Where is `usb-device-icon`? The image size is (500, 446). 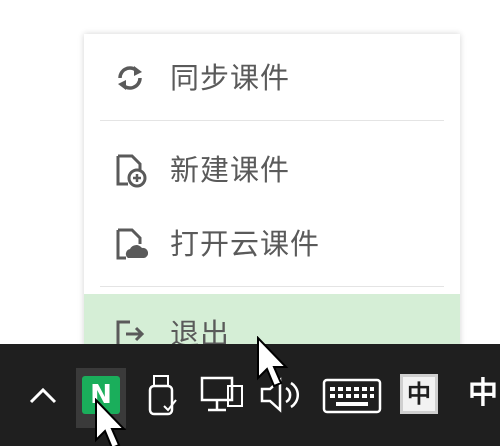
usb-device-icon is located at coordinates (164, 395).